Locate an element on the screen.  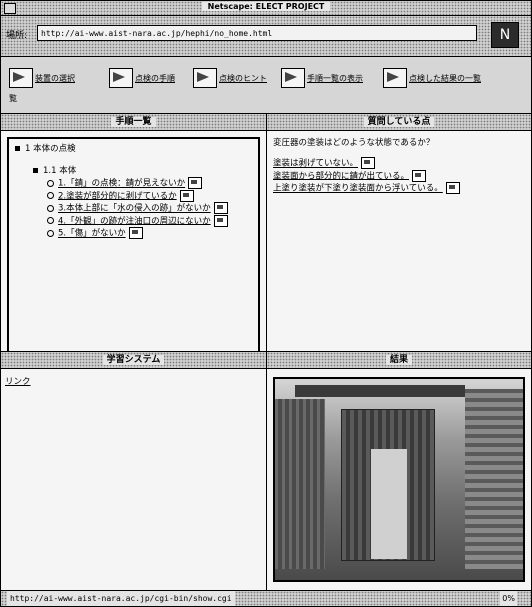
nav-label: 点検のヒント is located at coordinates (243, 78).